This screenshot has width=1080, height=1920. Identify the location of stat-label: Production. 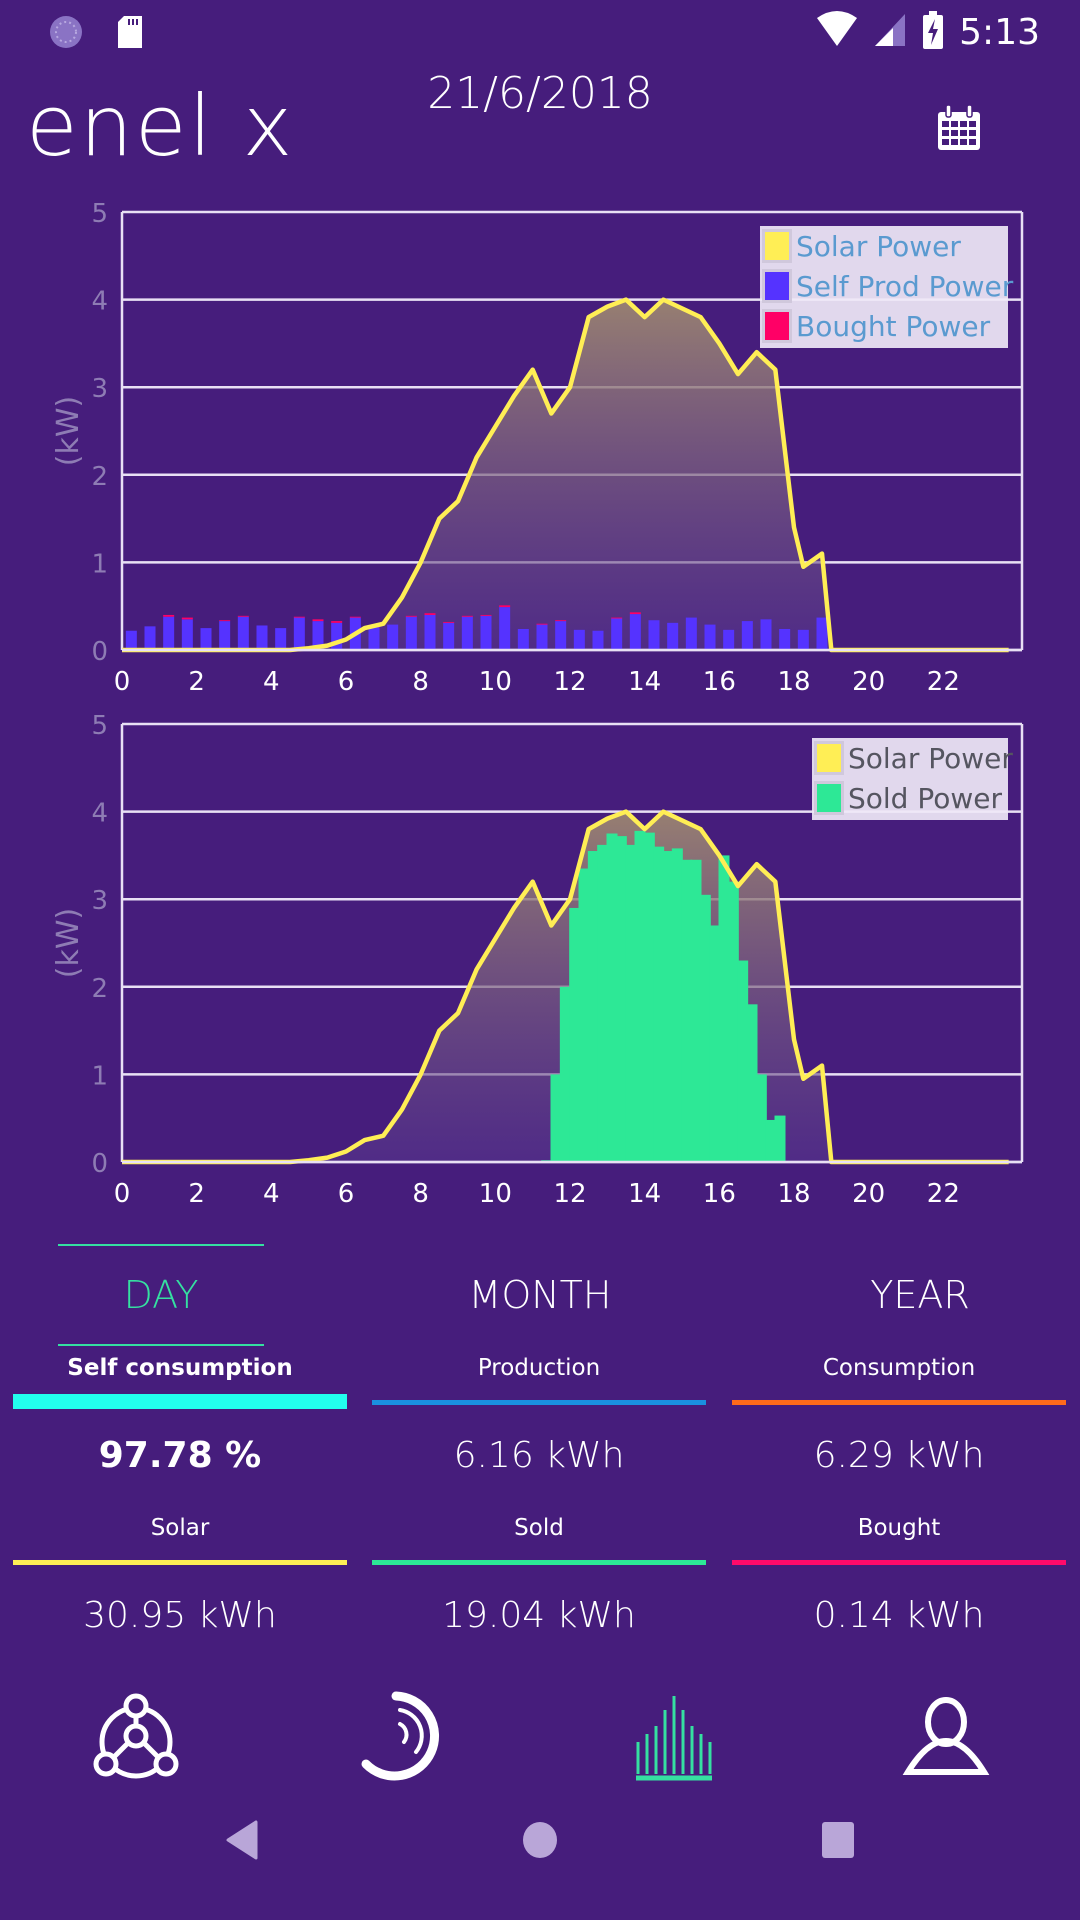
(539, 1368).